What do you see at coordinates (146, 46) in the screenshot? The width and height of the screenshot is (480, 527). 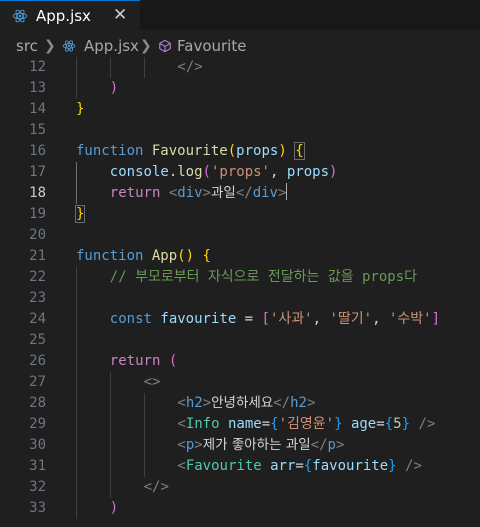 I see `chevron-right-icon: ❯` at bounding box center [146, 46].